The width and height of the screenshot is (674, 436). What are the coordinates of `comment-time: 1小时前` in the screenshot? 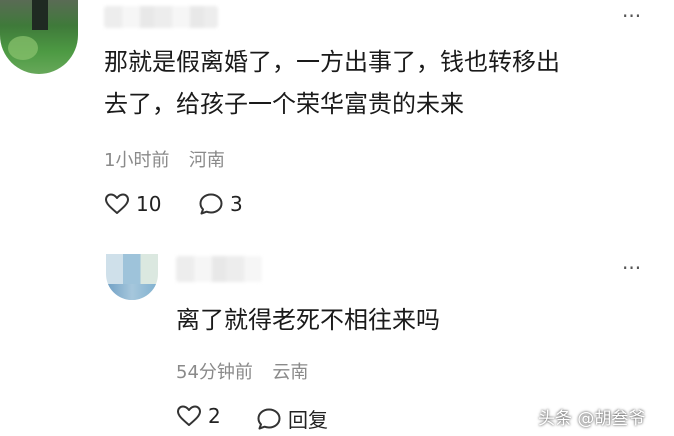 It's located at (137, 160).